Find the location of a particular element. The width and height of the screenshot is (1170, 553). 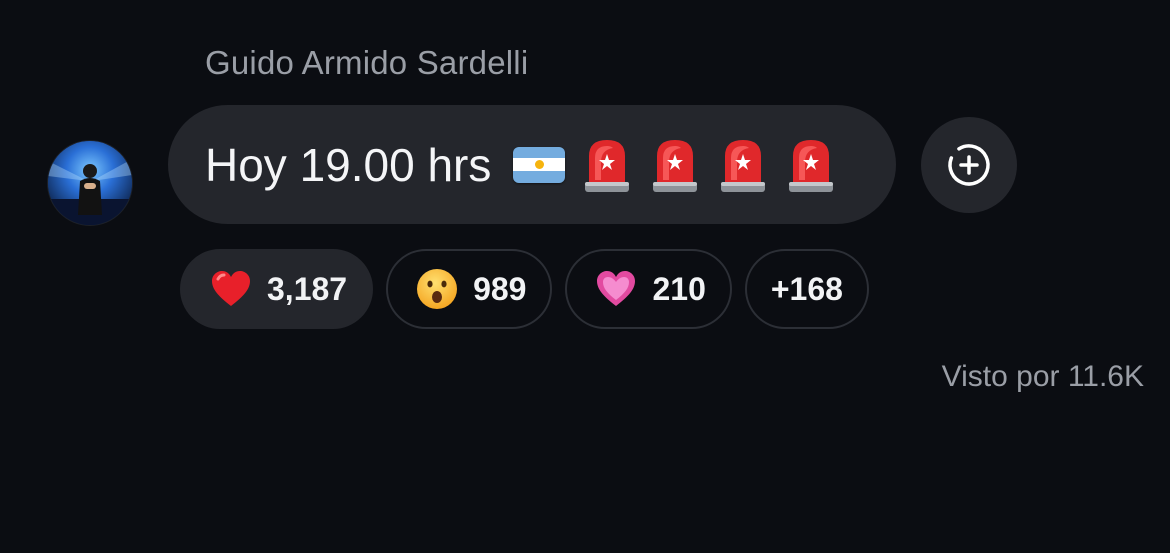

message-bubble: Hoy 19.00 hrs is located at coordinates (532, 164).